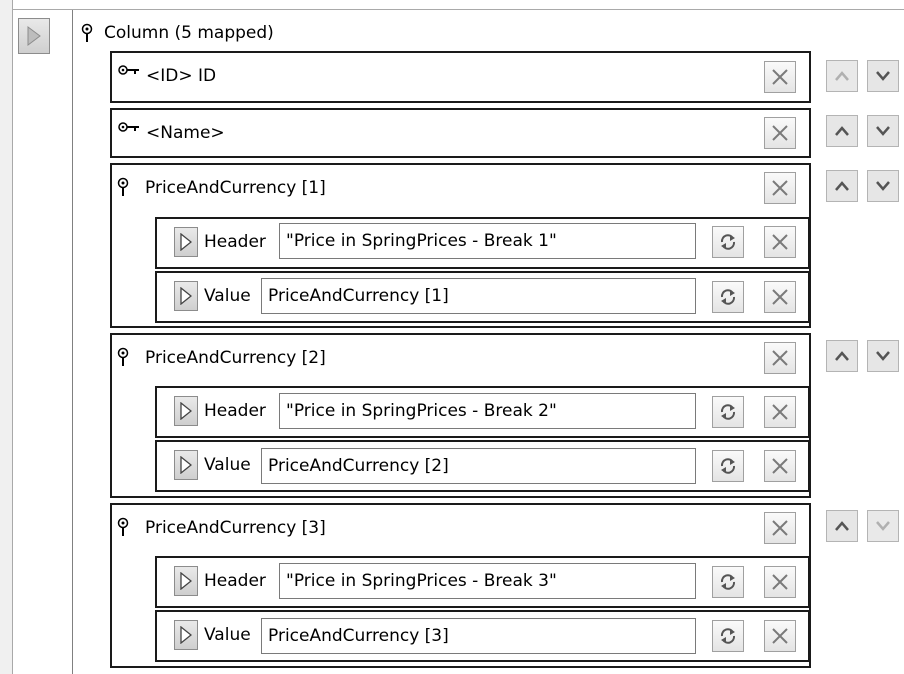 The height and width of the screenshot is (674, 904). Describe the element at coordinates (487, 411) in the screenshot. I see `header-value-field: "Price in SpringPrices - Break 2"` at that location.